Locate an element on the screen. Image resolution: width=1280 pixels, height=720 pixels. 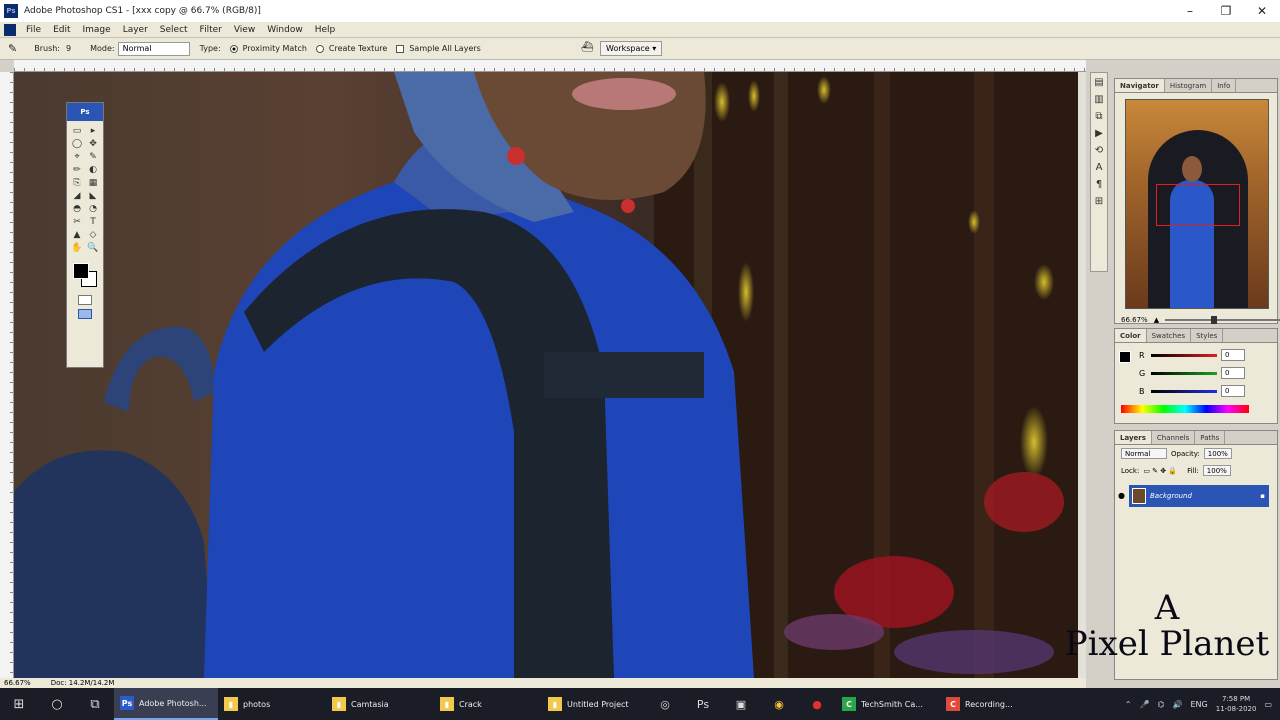
lasso-tool-icon: ◯ is located at coordinates (77, 143).